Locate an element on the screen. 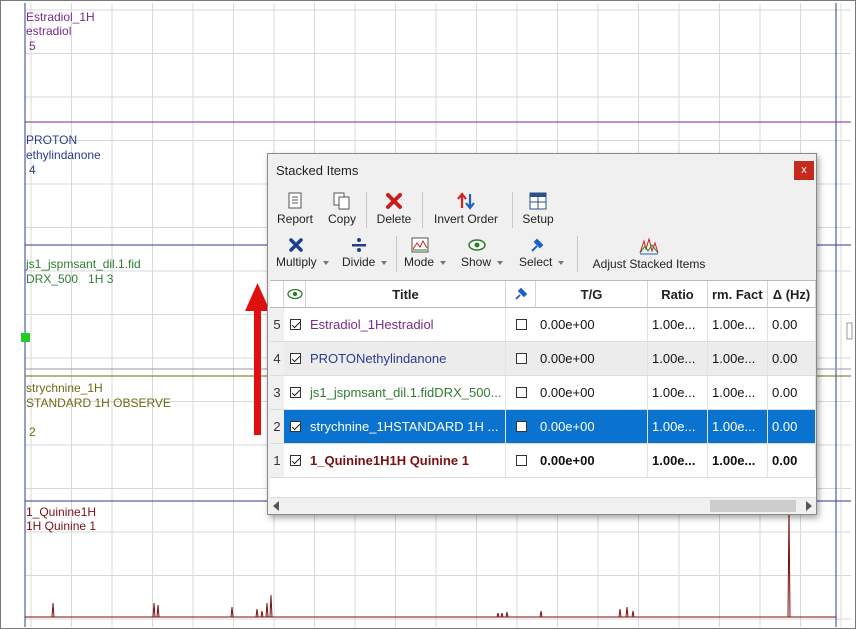  copy-label: Copy is located at coordinates (341, 219).